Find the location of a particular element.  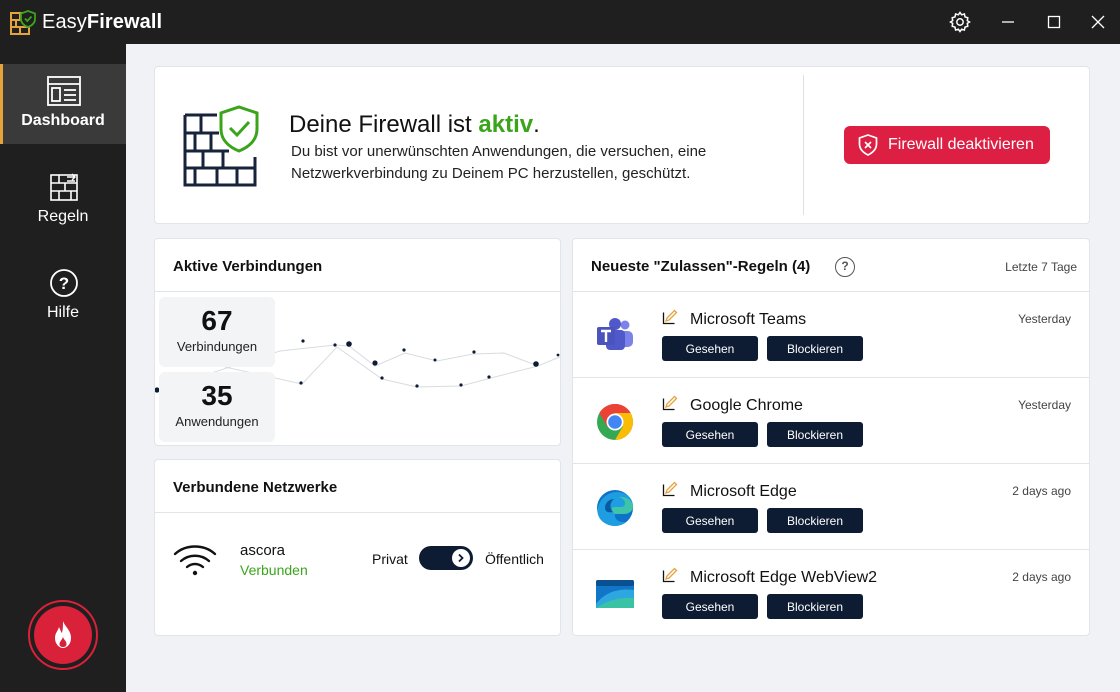

connections-count: 67 is located at coordinates (217, 320).